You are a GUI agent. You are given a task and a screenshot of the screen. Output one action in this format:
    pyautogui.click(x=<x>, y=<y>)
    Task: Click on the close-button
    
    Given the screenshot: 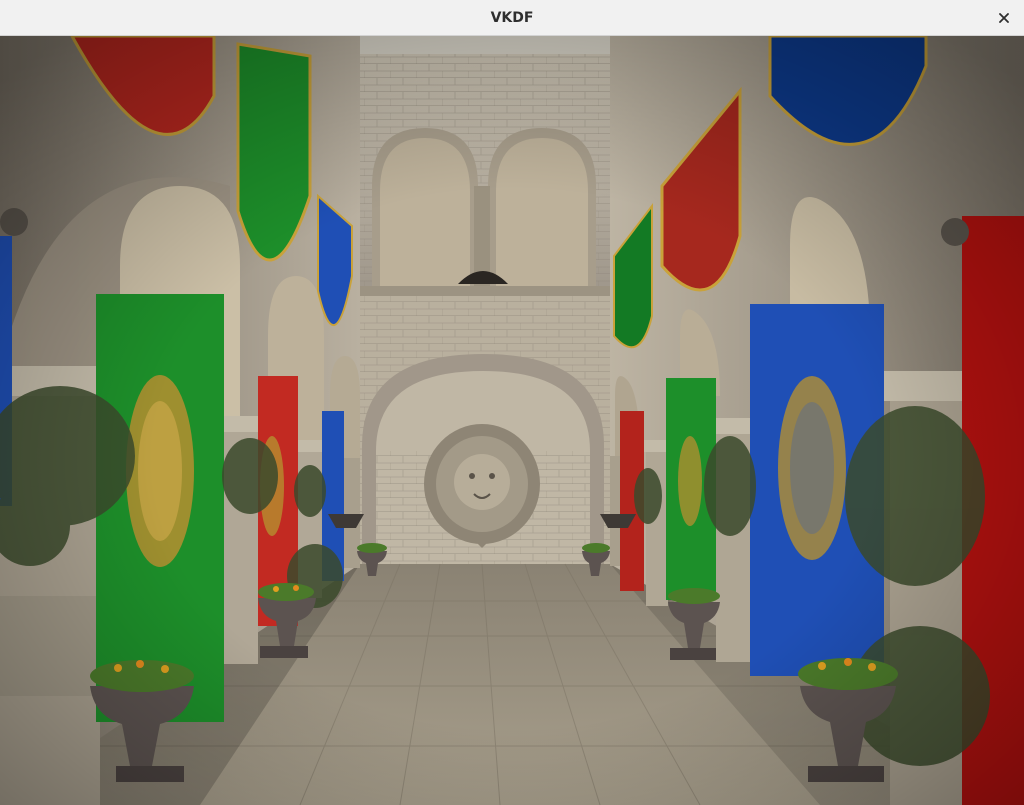 What is the action you would take?
    pyautogui.click(x=1004, y=18)
    